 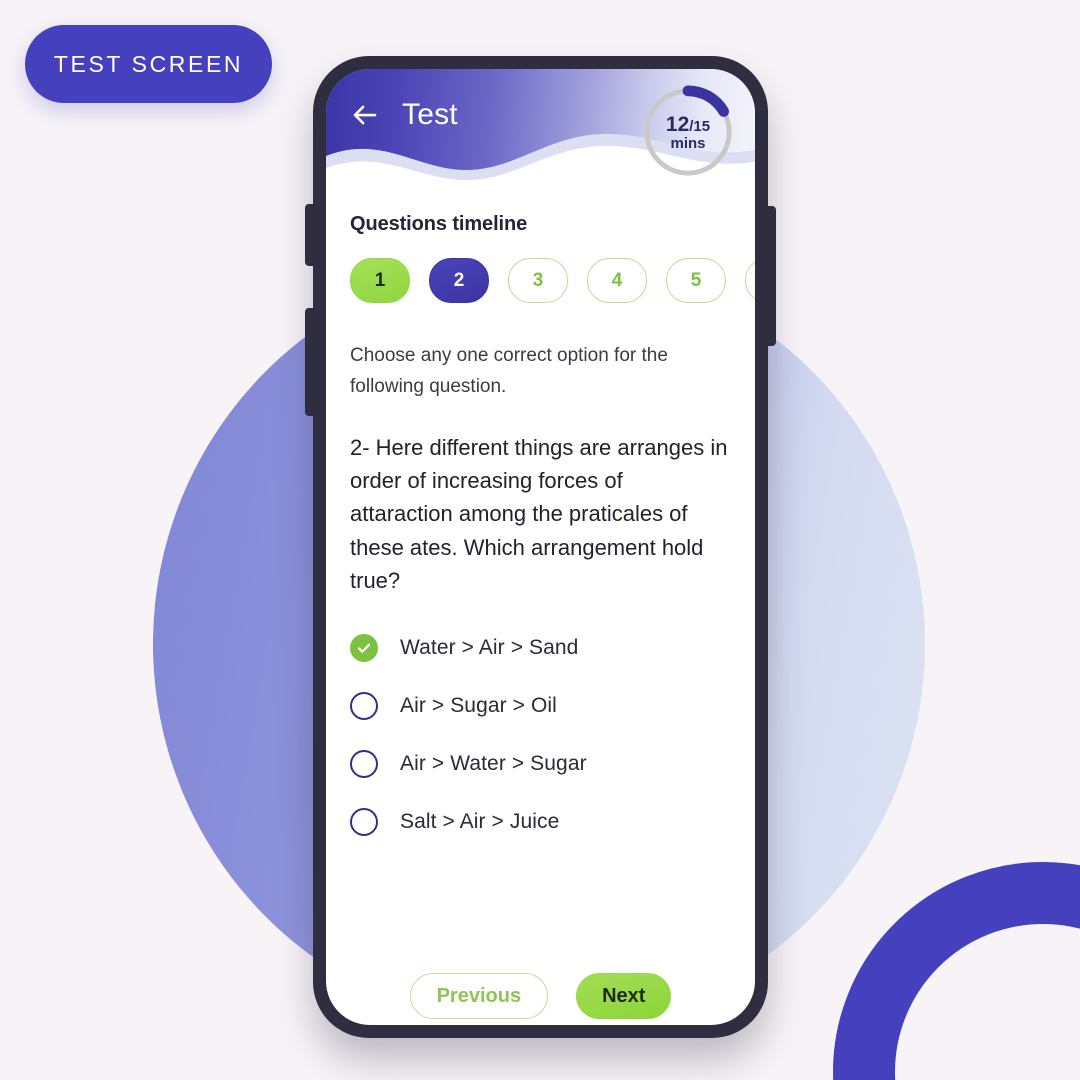 I want to click on question-navigation: Previous Next, so click(x=540, y=996).